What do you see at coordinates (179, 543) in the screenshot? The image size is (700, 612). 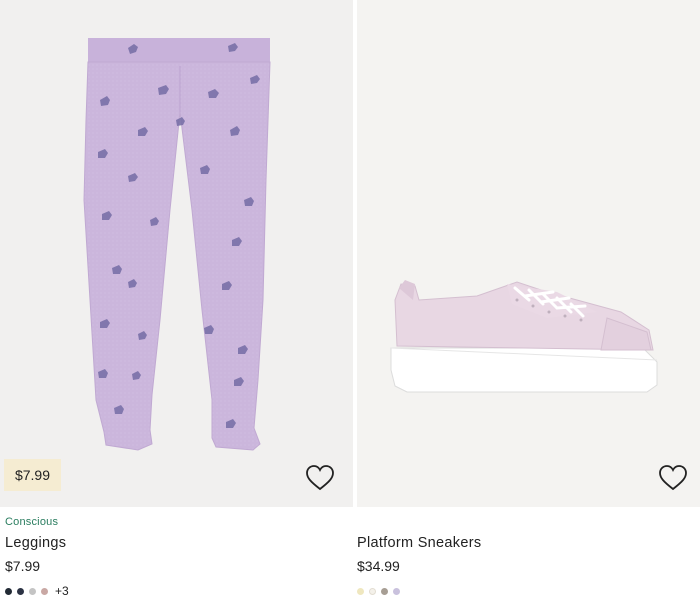 I see `product-title: Leggings` at bounding box center [179, 543].